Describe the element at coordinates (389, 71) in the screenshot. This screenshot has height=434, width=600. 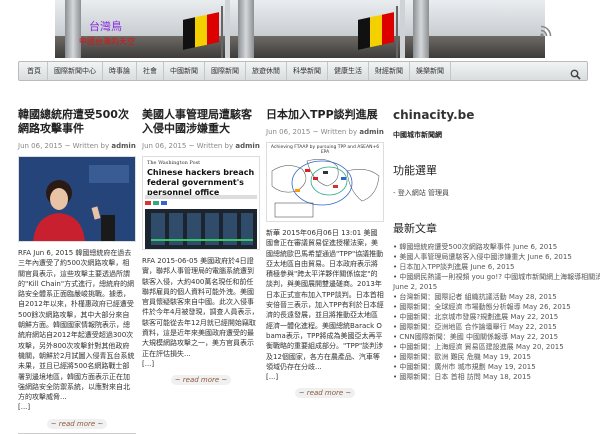
I see `nav-item-9: 財經新聞` at that location.